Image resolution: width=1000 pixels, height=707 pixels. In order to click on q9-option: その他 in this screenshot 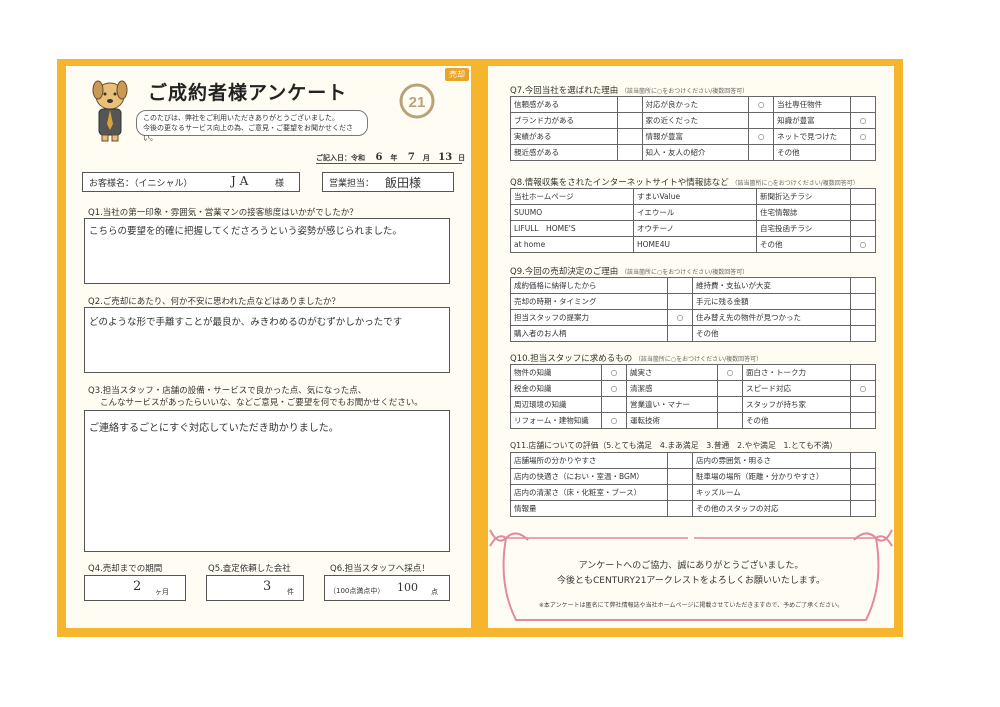, I will do `click(771, 333)`.